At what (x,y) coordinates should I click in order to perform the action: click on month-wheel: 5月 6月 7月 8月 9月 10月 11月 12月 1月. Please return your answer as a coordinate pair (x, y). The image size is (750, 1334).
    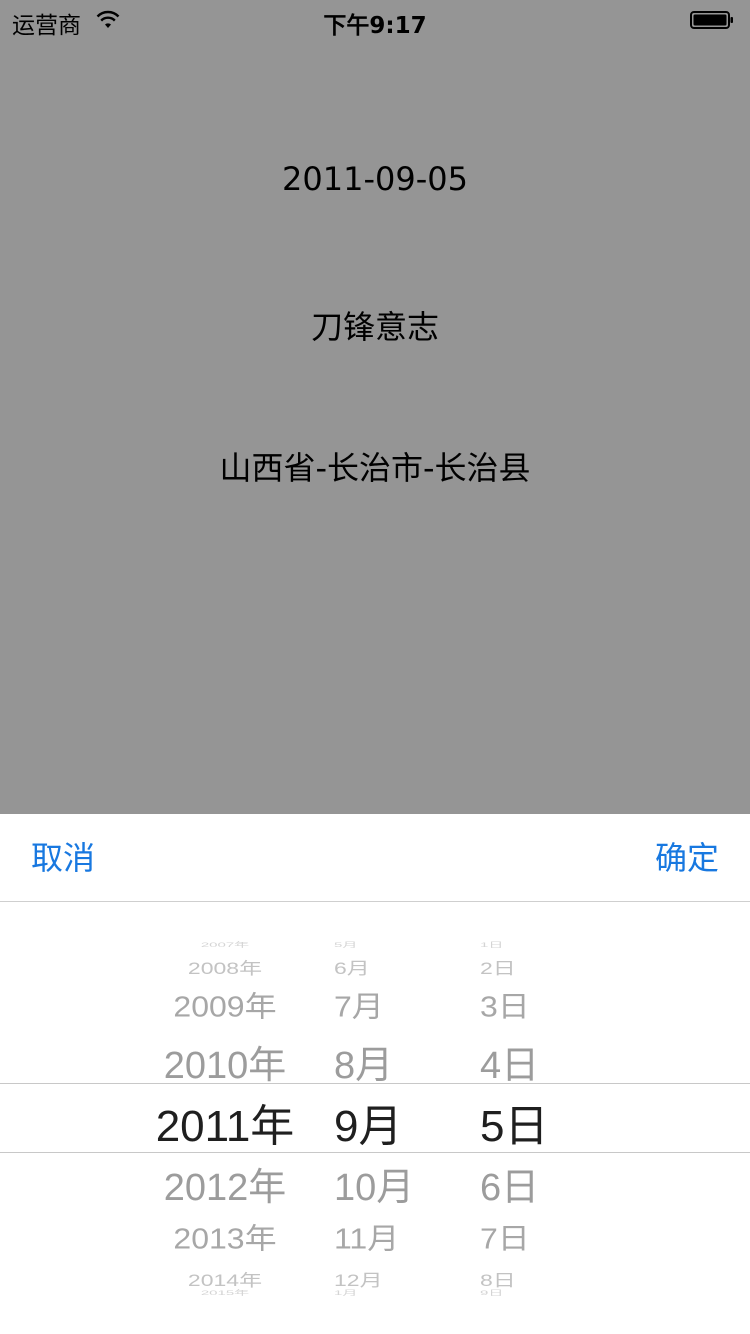
    Looking at the image, I should click on (370, 1118).